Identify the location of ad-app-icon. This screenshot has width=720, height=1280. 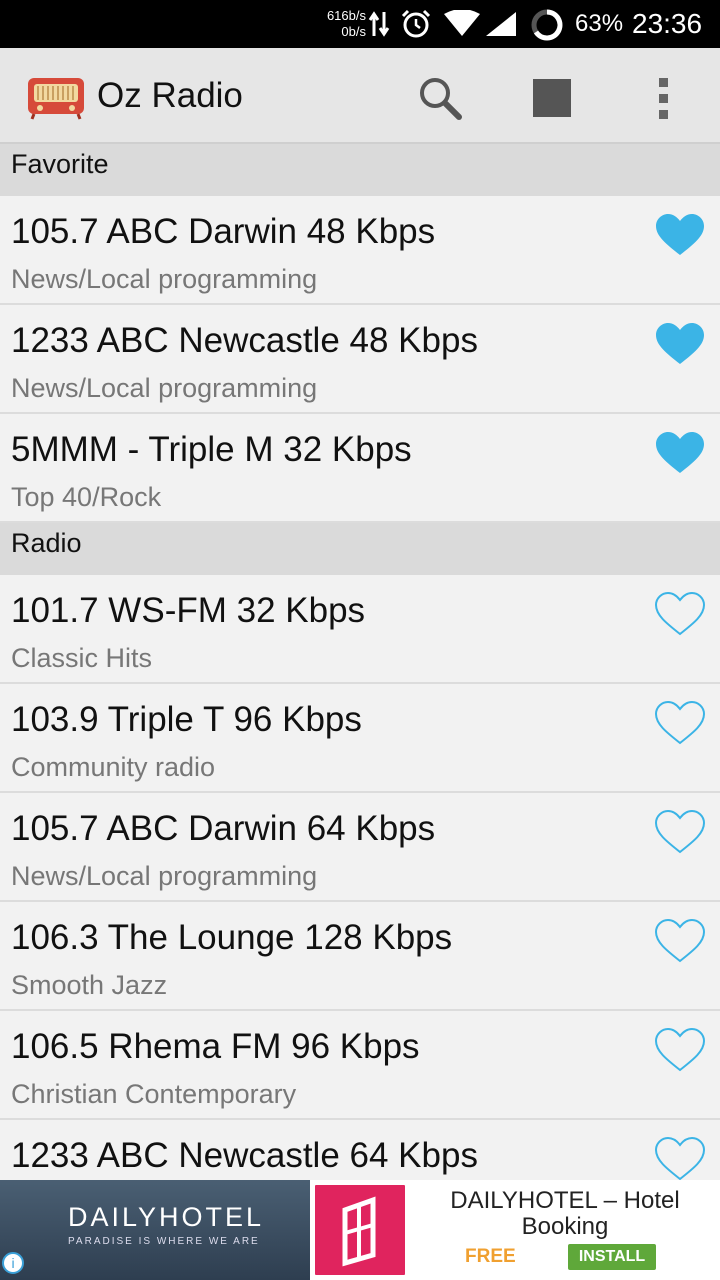
(360, 1230).